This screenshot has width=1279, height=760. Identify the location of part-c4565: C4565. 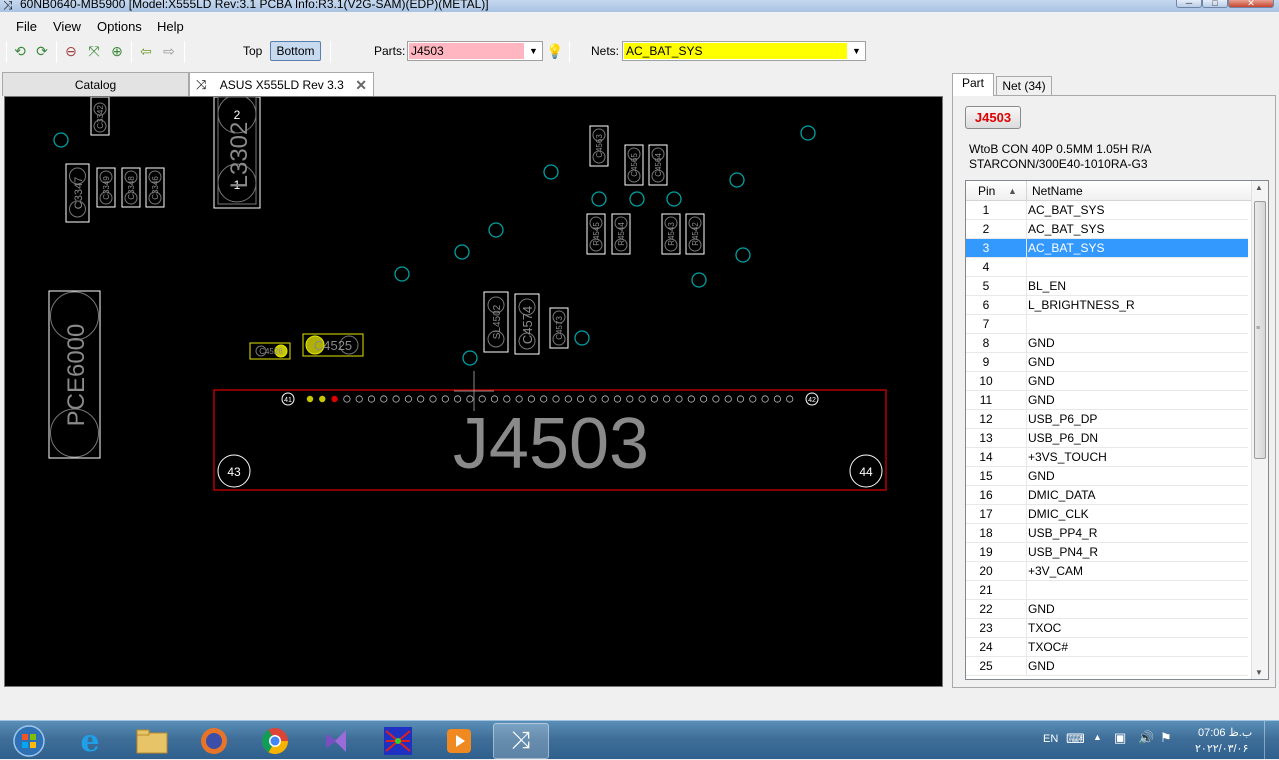
(634, 165).